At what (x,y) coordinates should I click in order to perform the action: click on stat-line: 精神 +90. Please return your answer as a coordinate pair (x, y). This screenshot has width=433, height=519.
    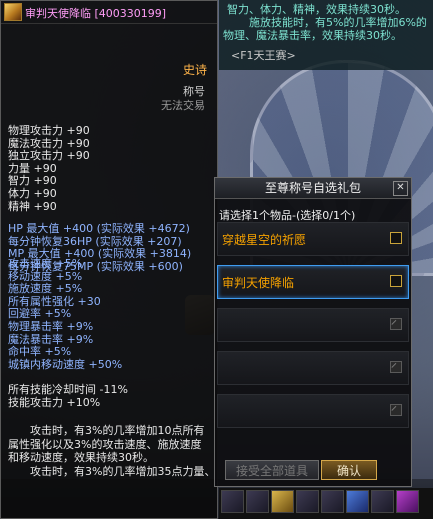
    Looking at the image, I should click on (32, 206).